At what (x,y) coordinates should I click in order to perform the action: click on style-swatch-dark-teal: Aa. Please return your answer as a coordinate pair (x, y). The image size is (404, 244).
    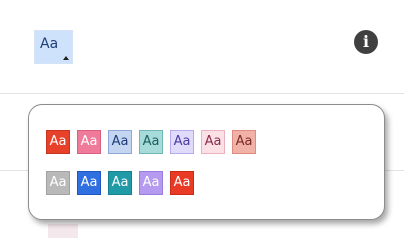
    Looking at the image, I should click on (120, 183).